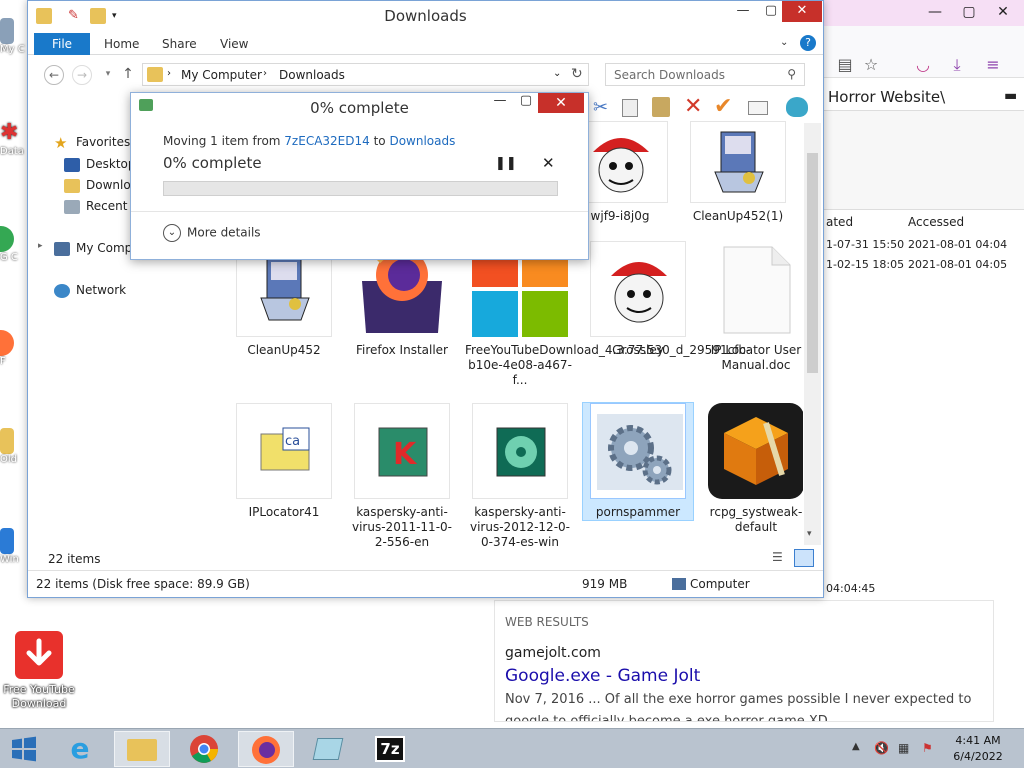 The height and width of the screenshot is (768, 1024). Describe the element at coordinates (54, 75) in the screenshot. I see `back-button: ←` at that location.